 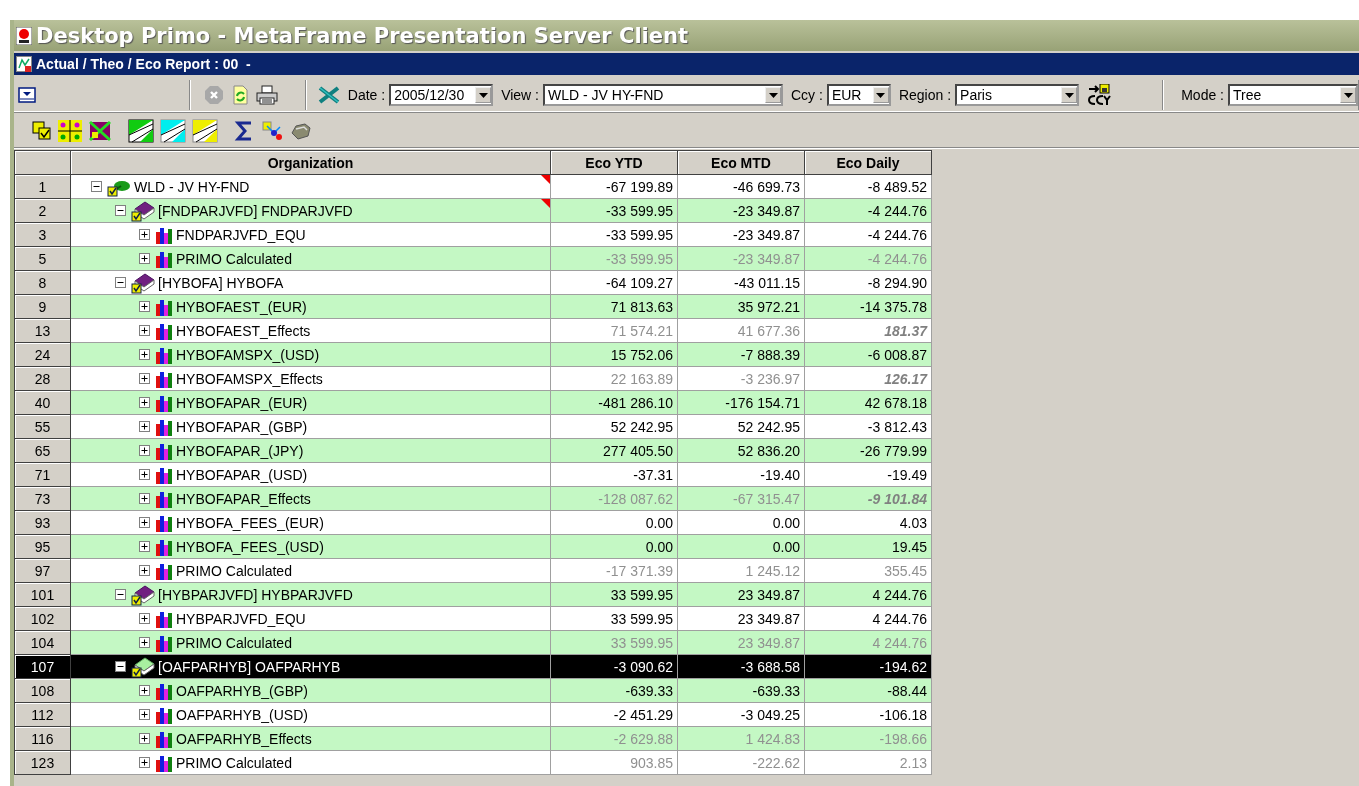 What do you see at coordinates (1017, 95) in the screenshot?
I see `dropdown: Paris` at bounding box center [1017, 95].